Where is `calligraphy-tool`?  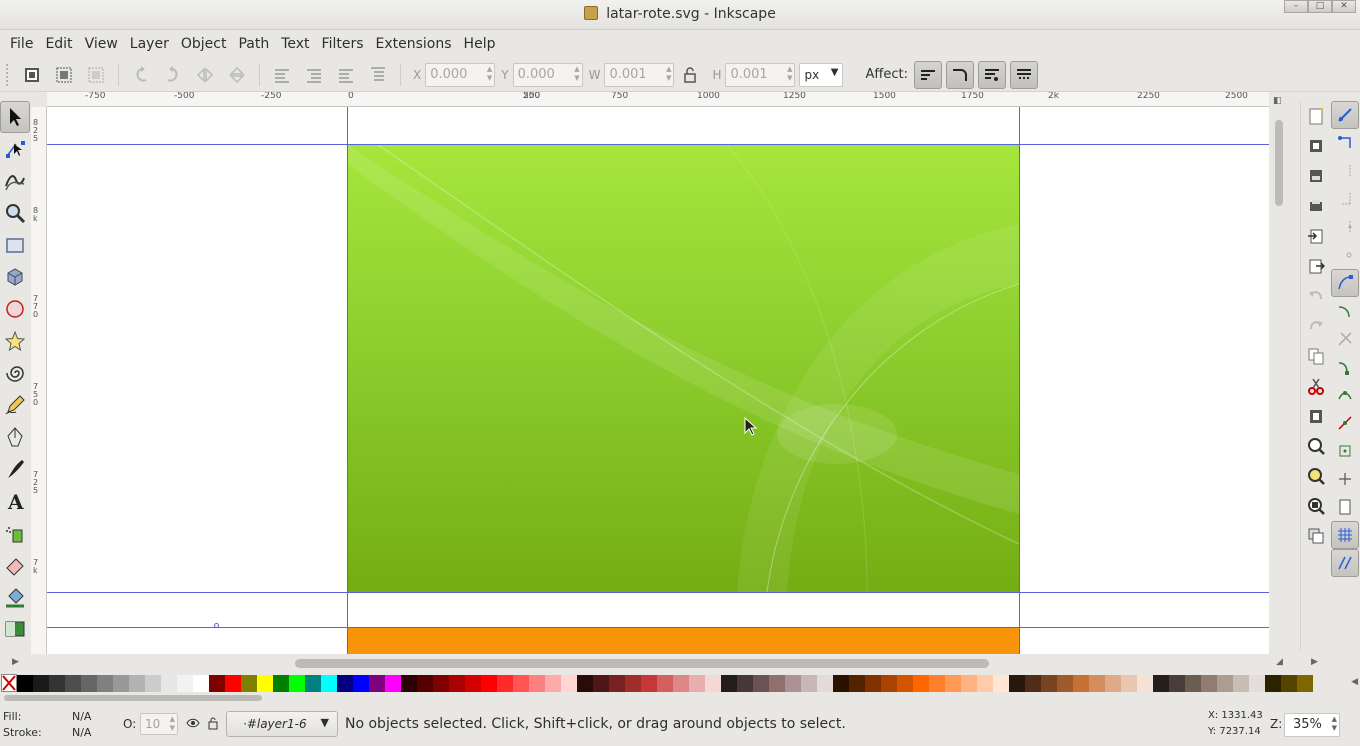 calligraphy-tool is located at coordinates (15, 469).